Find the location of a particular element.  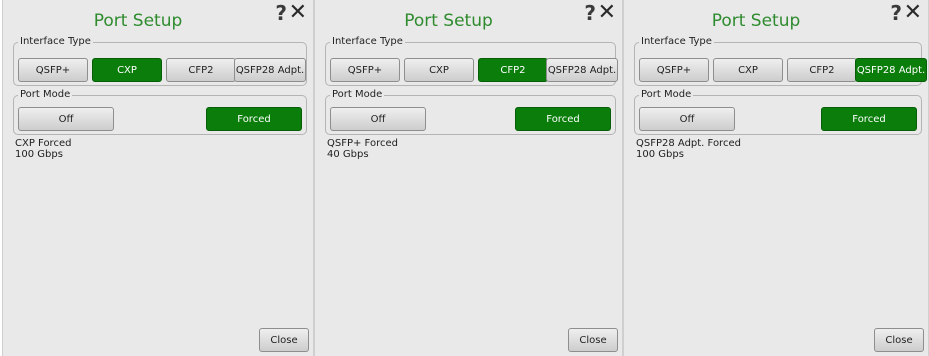

port-status: CXP Forced 100 Gbps is located at coordinates (43, 149).